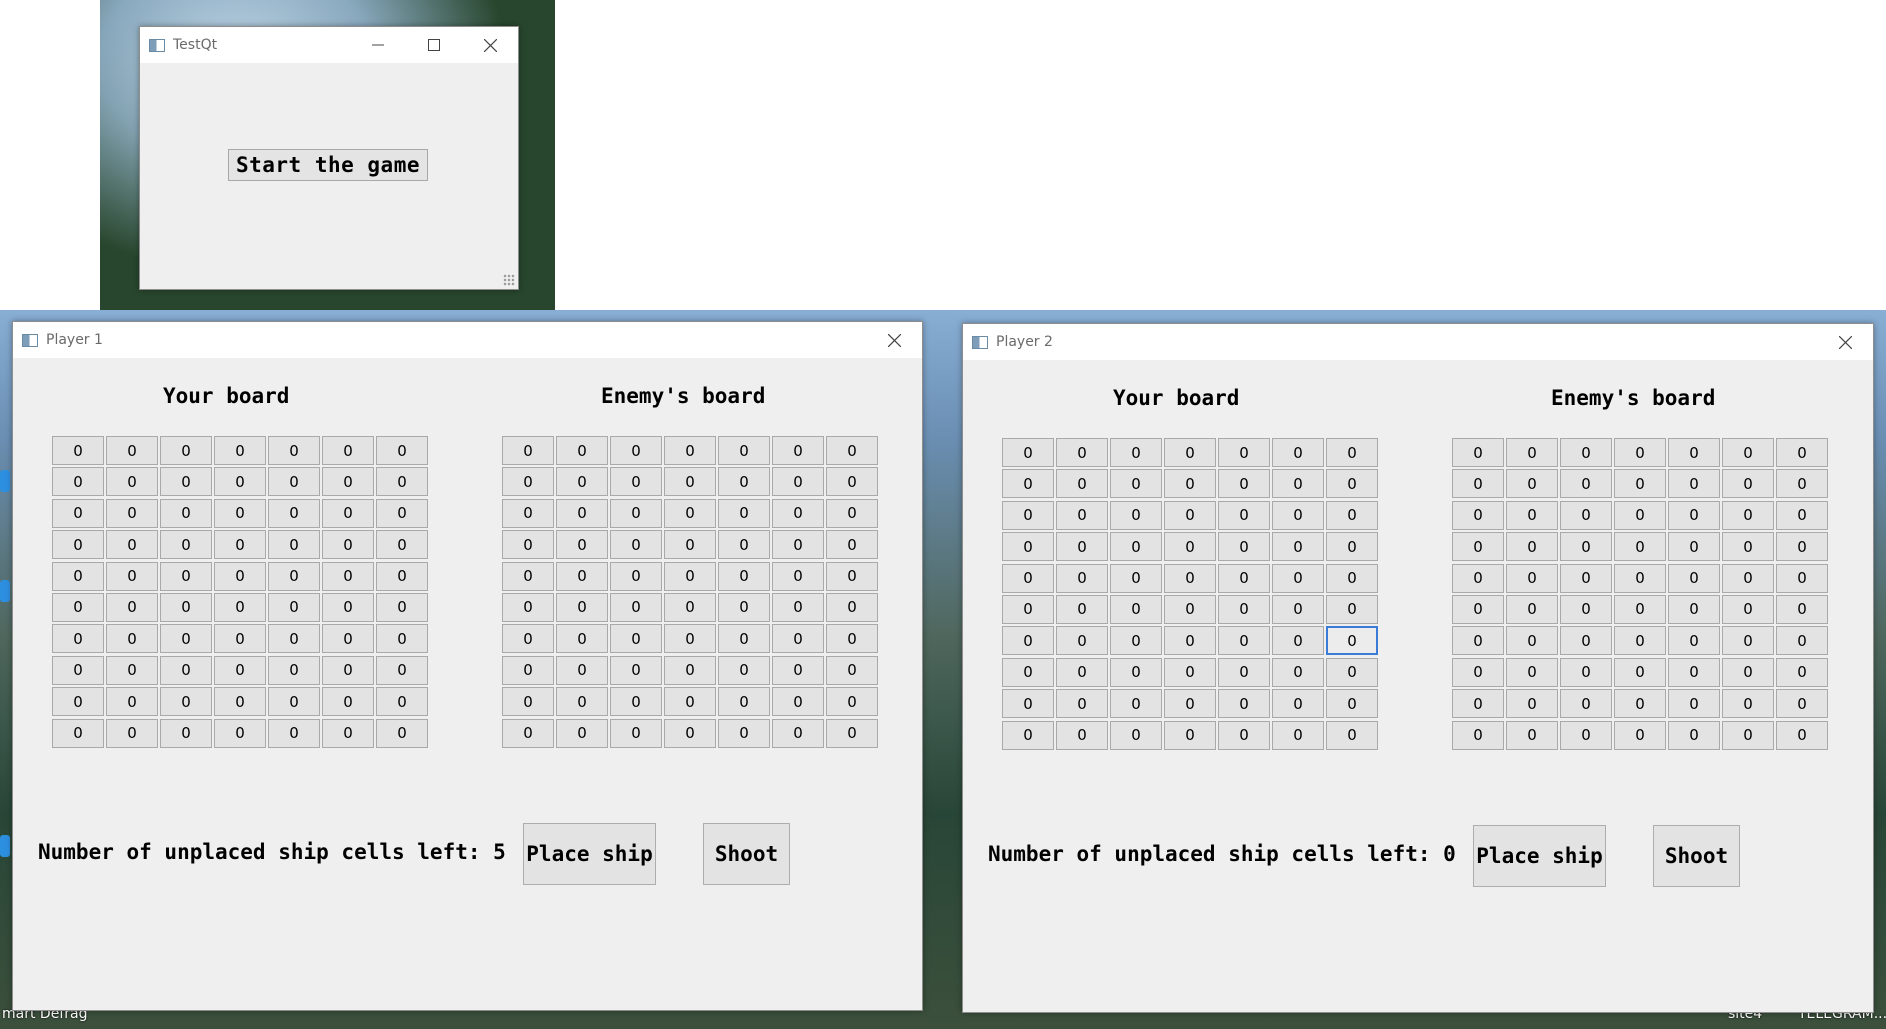  I want to click on resize-grip-icon, so click(509, 280).